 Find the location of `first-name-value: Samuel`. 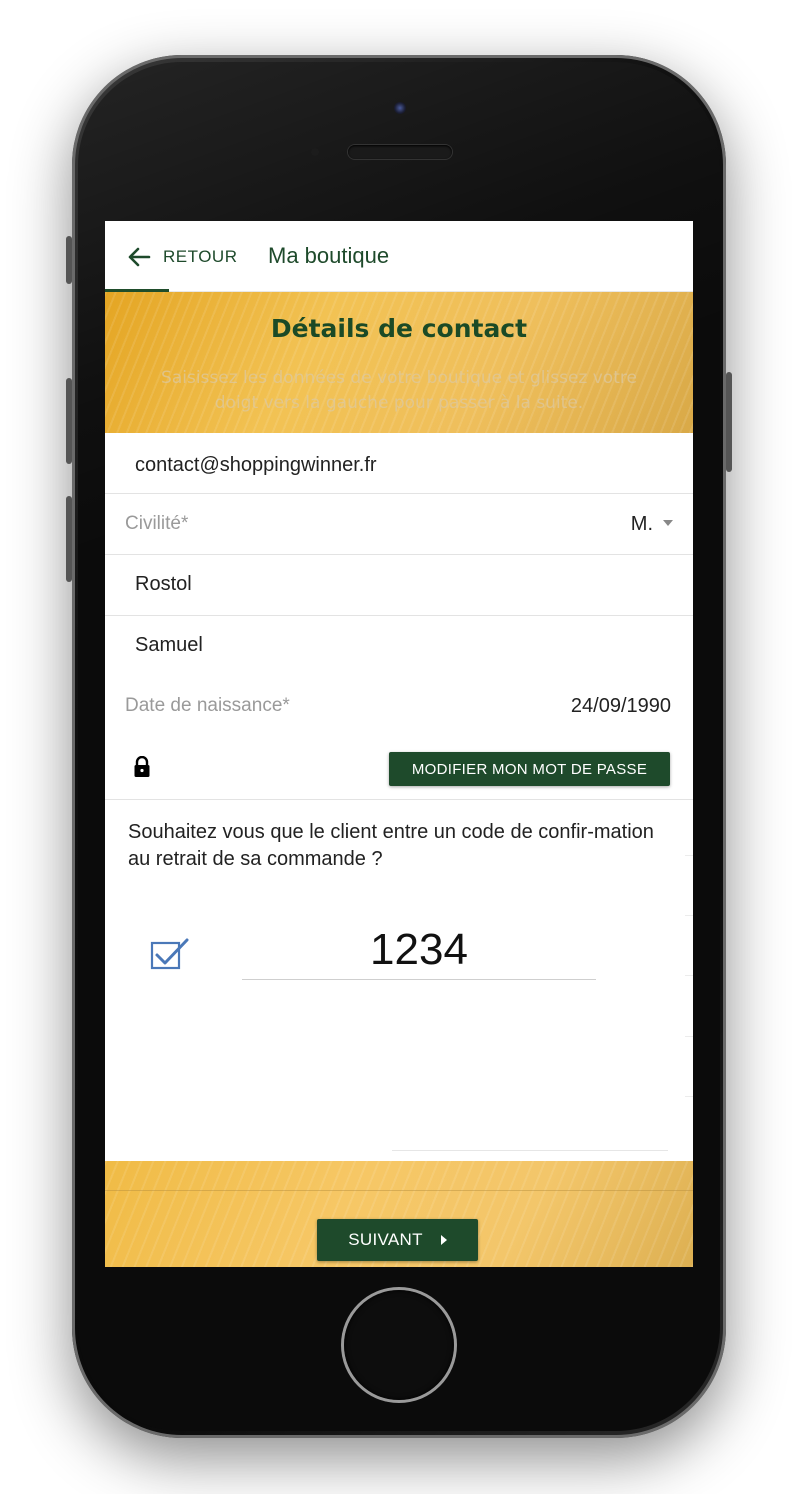

first-name-value: Samuel is located at coordinates (169, 645).